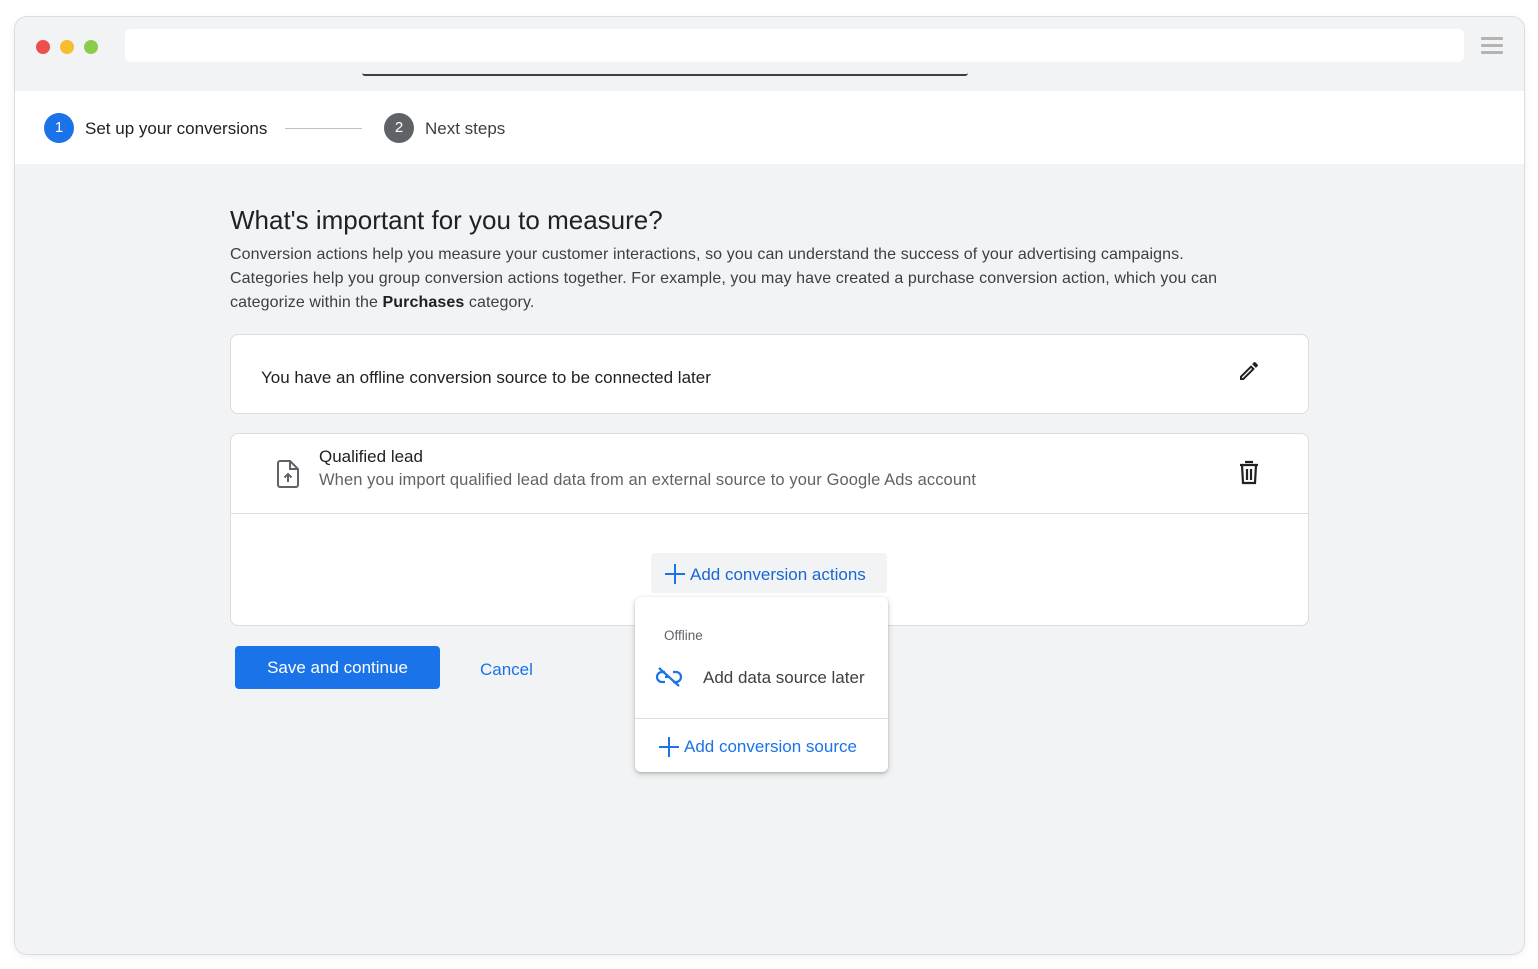 The width and height of the screenshot is (1538, 969). What do you see at coordinates (761, 718) in the screenshot?
I see `dropdown-divider` at bounding box center [761, 718].